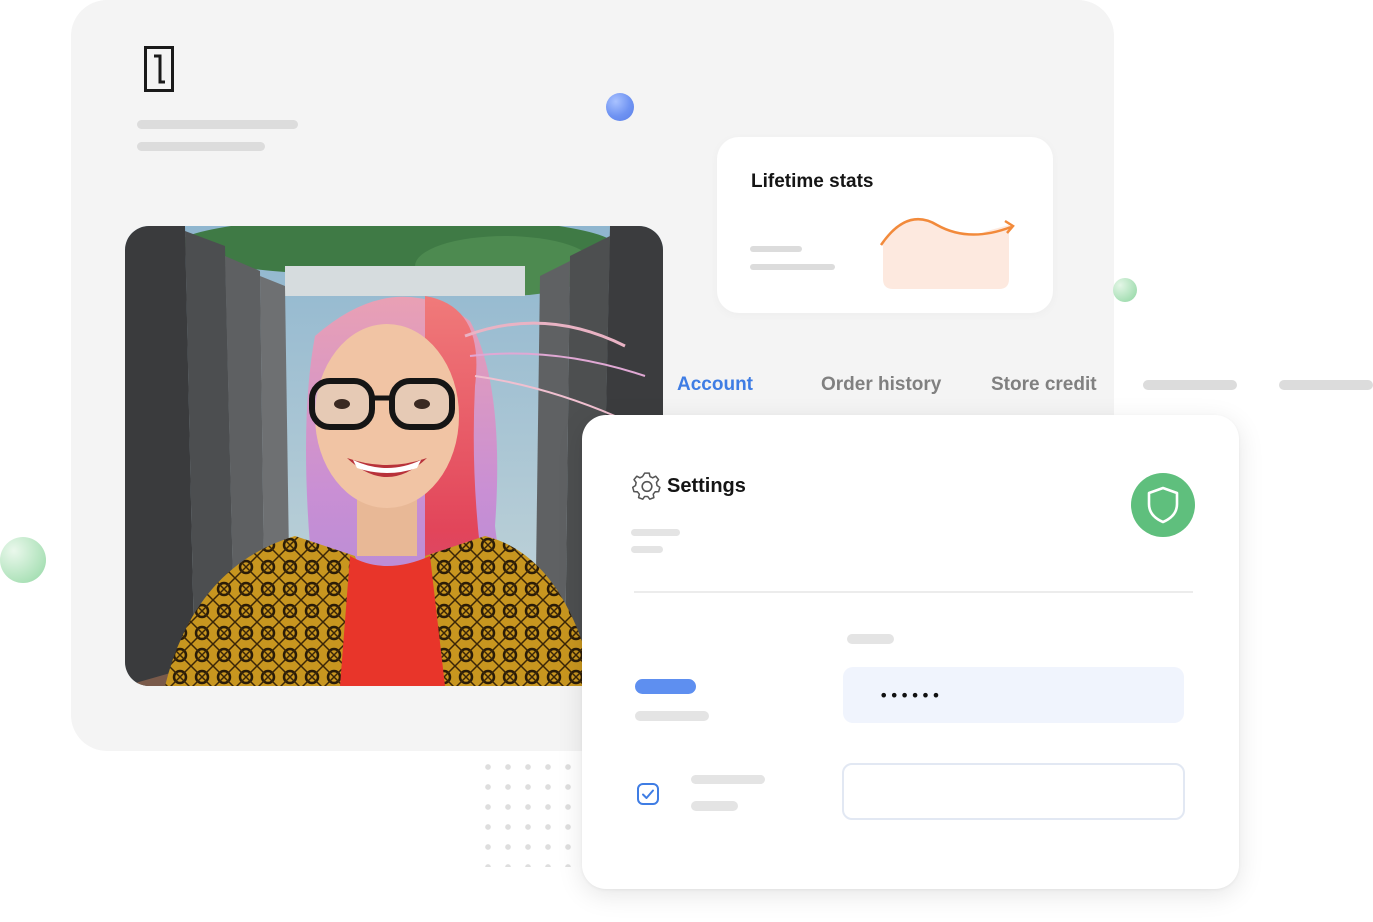 The image size is (1373, 922). What do you see at coordinates (620, 107) in the screenshot?
I see `decorative-blue-dot` at bounding box center [620, 107].